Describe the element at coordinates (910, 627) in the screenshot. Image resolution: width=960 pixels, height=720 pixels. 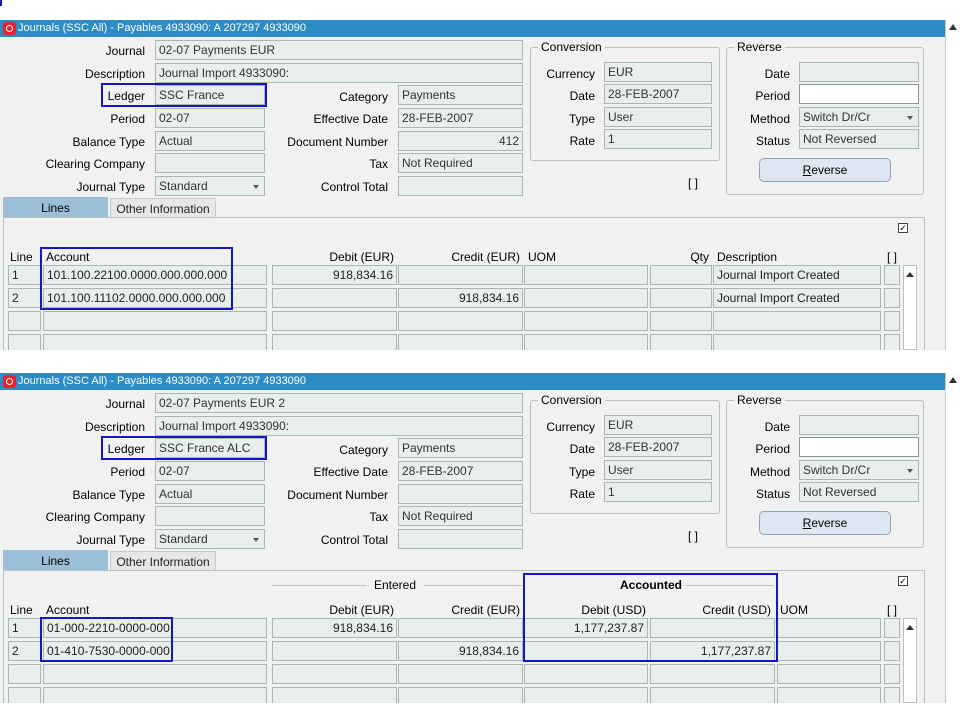
I see `lines-scroll-up-icon` at that location.